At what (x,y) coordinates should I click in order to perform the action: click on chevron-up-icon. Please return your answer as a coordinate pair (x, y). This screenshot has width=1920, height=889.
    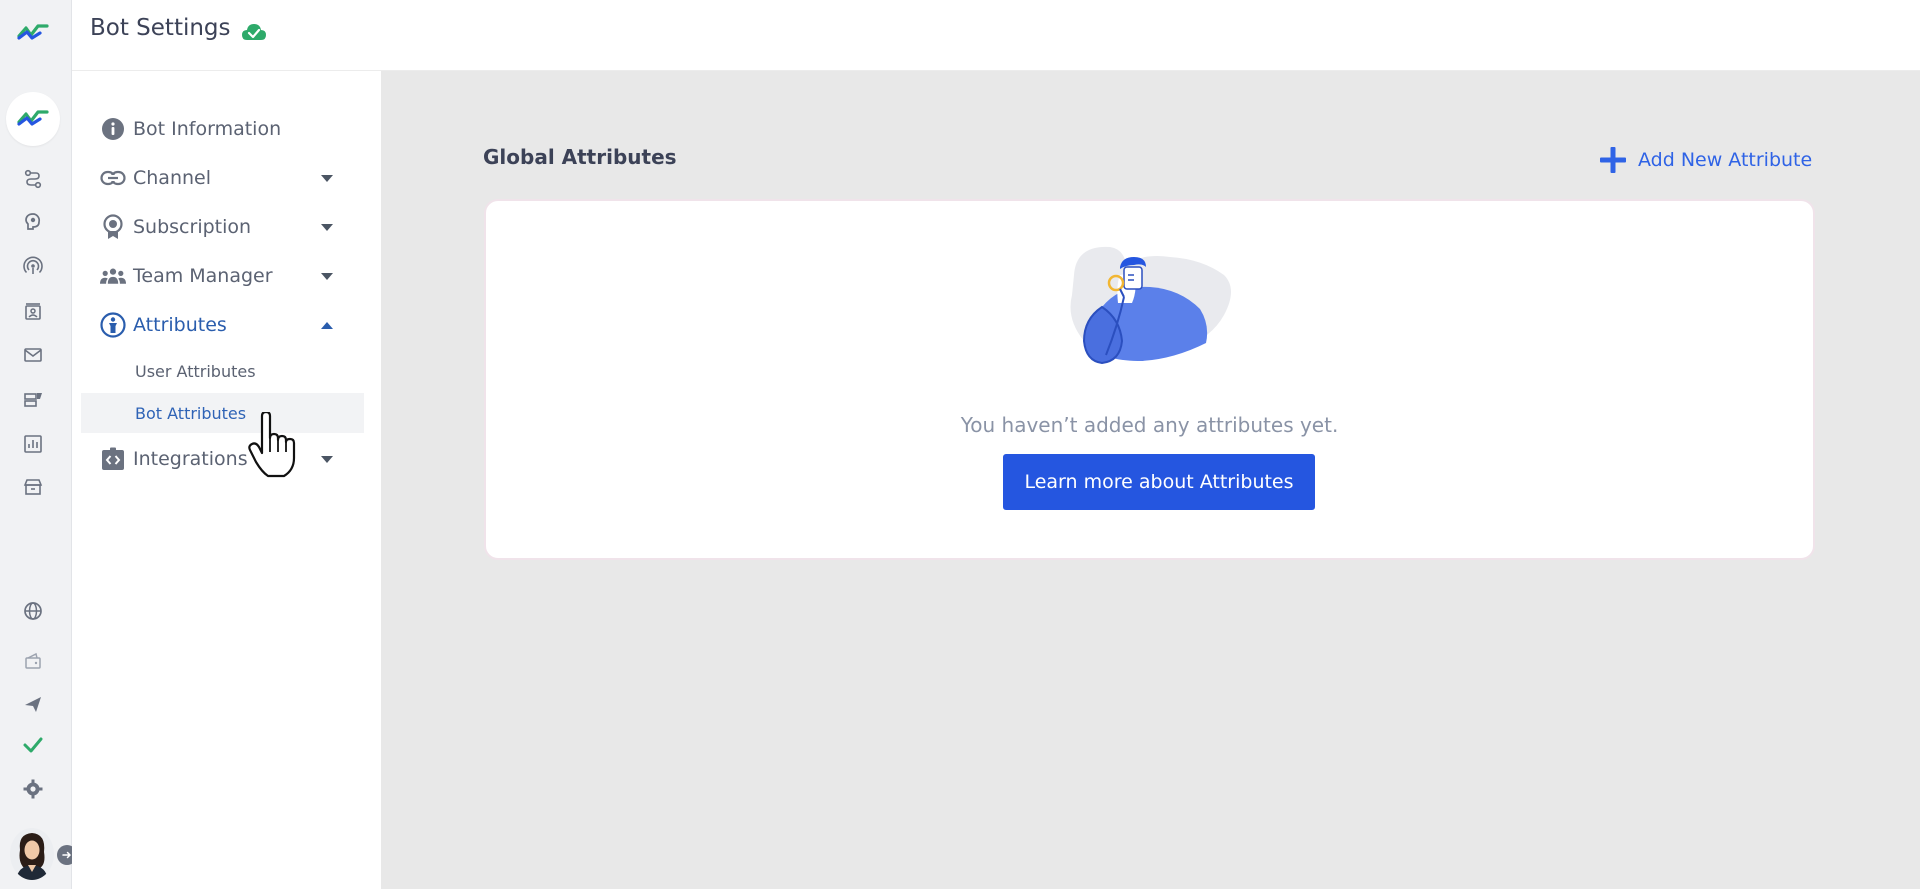
    Looking at the image, I should click on (327, 325).